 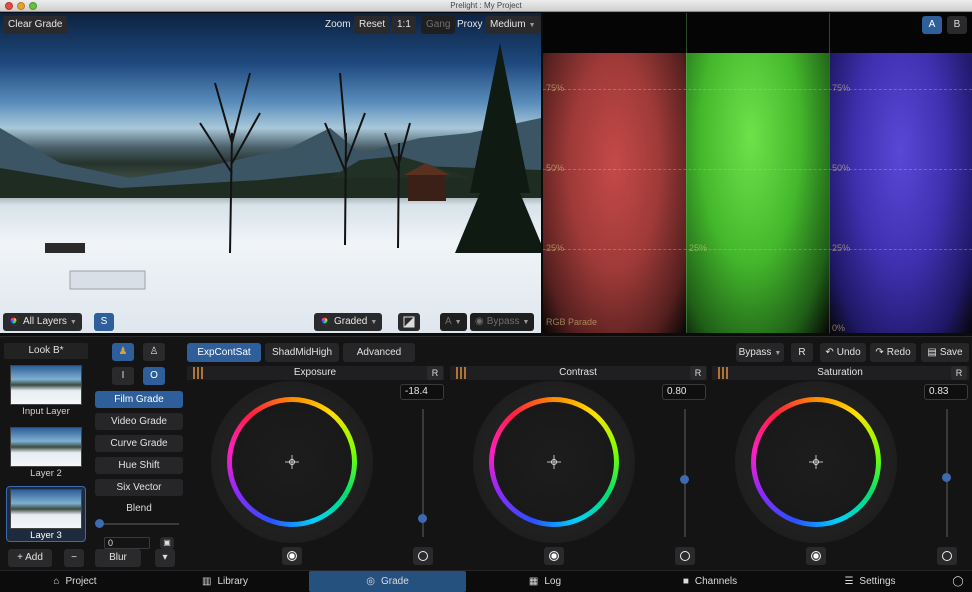 What do you see at coordinates (839, 328) in the screenshot?
I see `scope-label-0: 0%` at bounding box center [839, 328].